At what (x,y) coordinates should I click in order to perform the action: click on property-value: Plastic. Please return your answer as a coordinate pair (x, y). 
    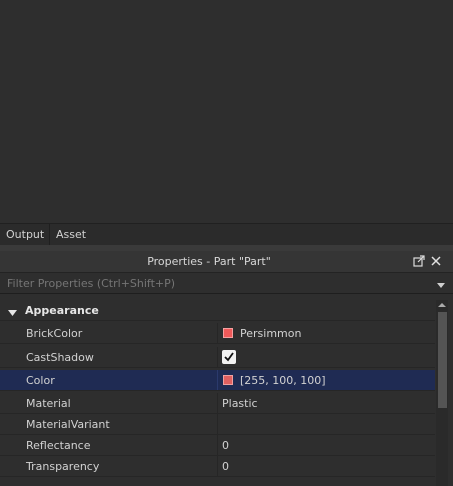
    Looking at the image, I should click on (240, 403).